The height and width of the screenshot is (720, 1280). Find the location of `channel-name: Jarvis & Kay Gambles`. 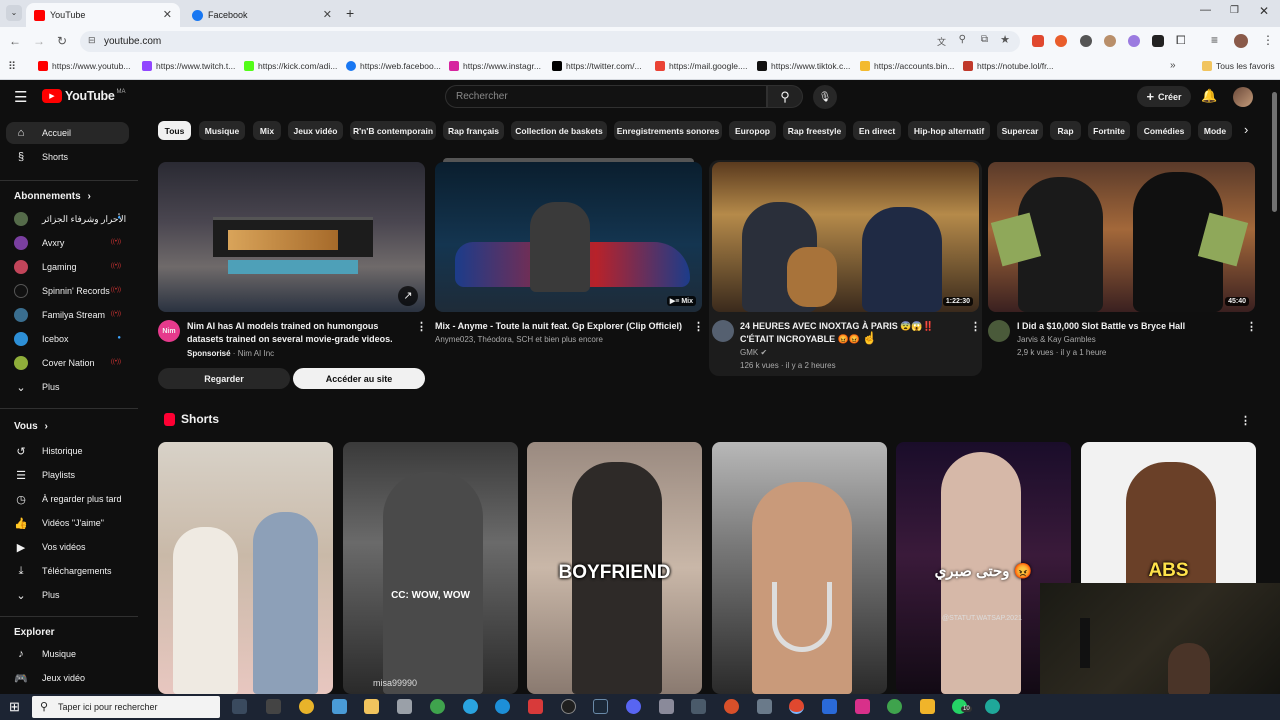

channel-name: Jarvis & Kay Gambles is located at coordinates (1056, 340).